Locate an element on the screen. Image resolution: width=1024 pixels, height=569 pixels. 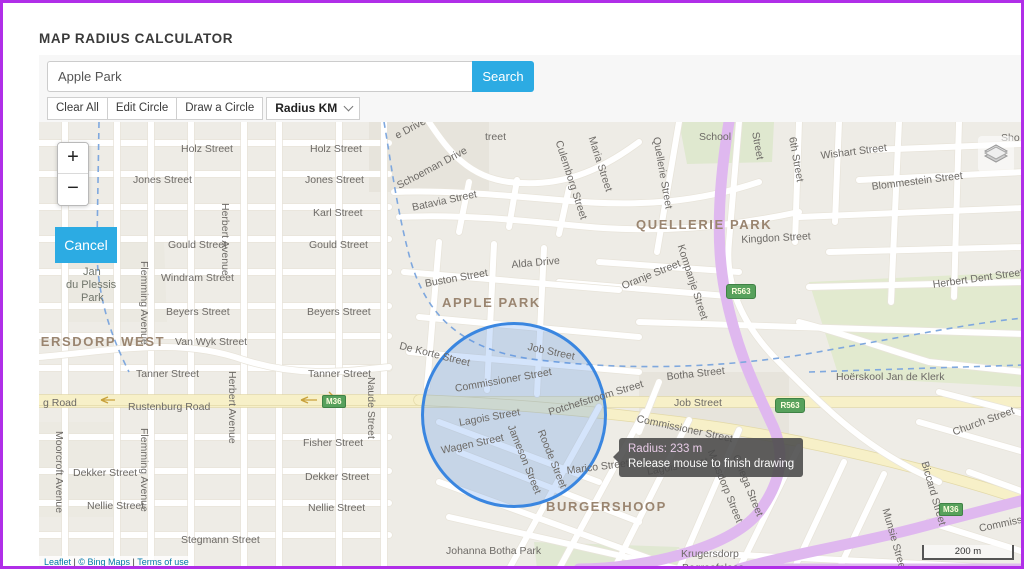
zoom-in-button: + is located at coordinates (73, 158).